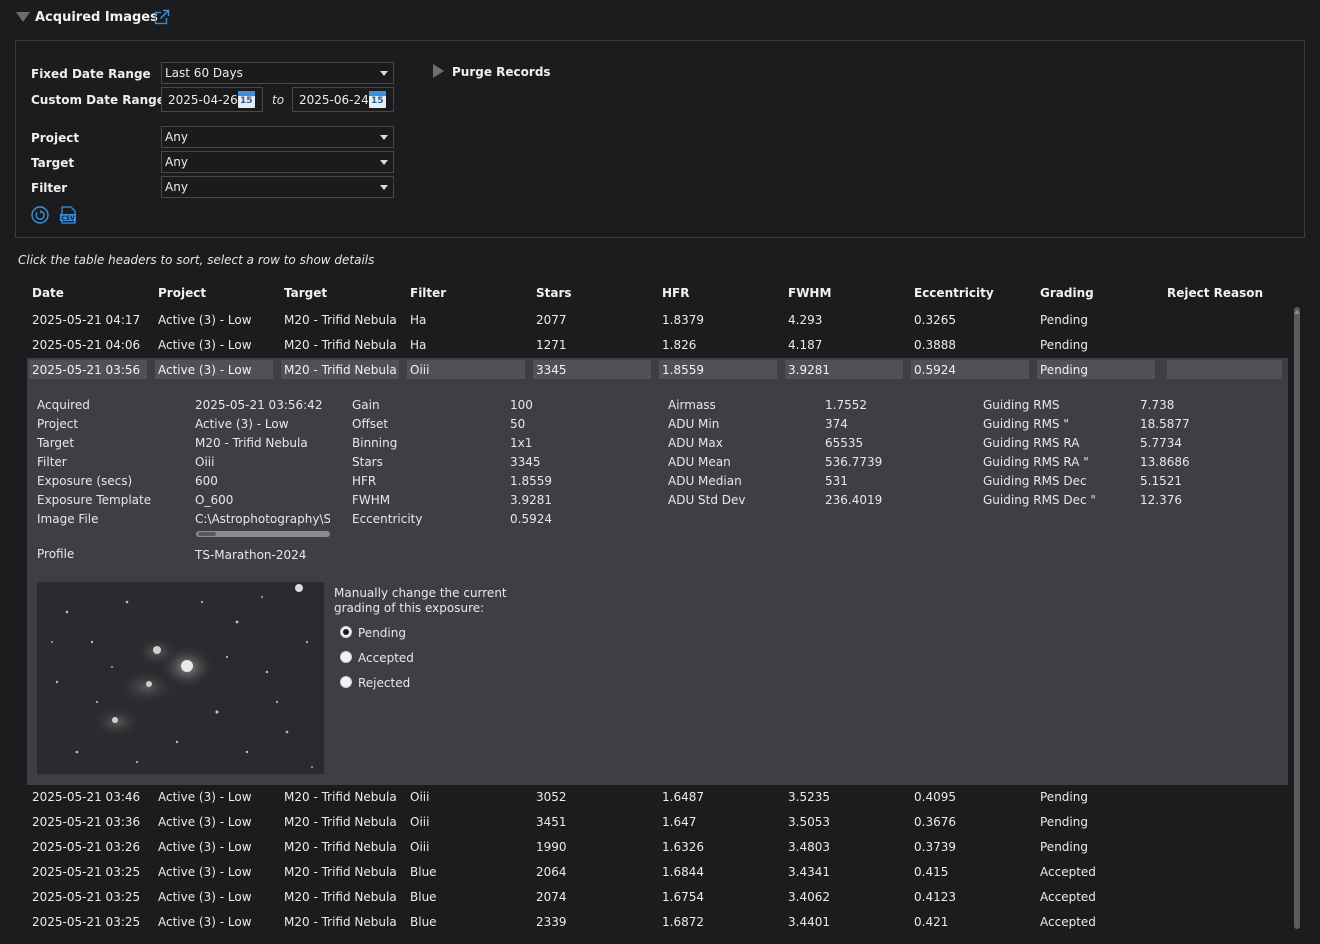 The width and height of the screenshot is (1320, 944). Describe the element at coordinates (1036, 462) in the screenshot. I see `detail-label-guiding-rms-ra-arcsec: Guiding RMS RA "` at that location.